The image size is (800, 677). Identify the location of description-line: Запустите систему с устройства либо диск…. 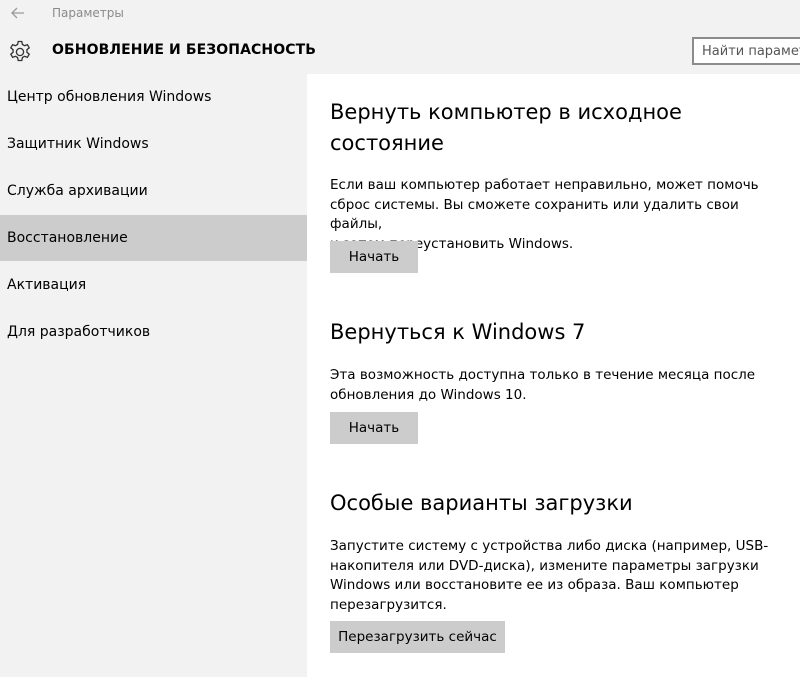
(549, 546).